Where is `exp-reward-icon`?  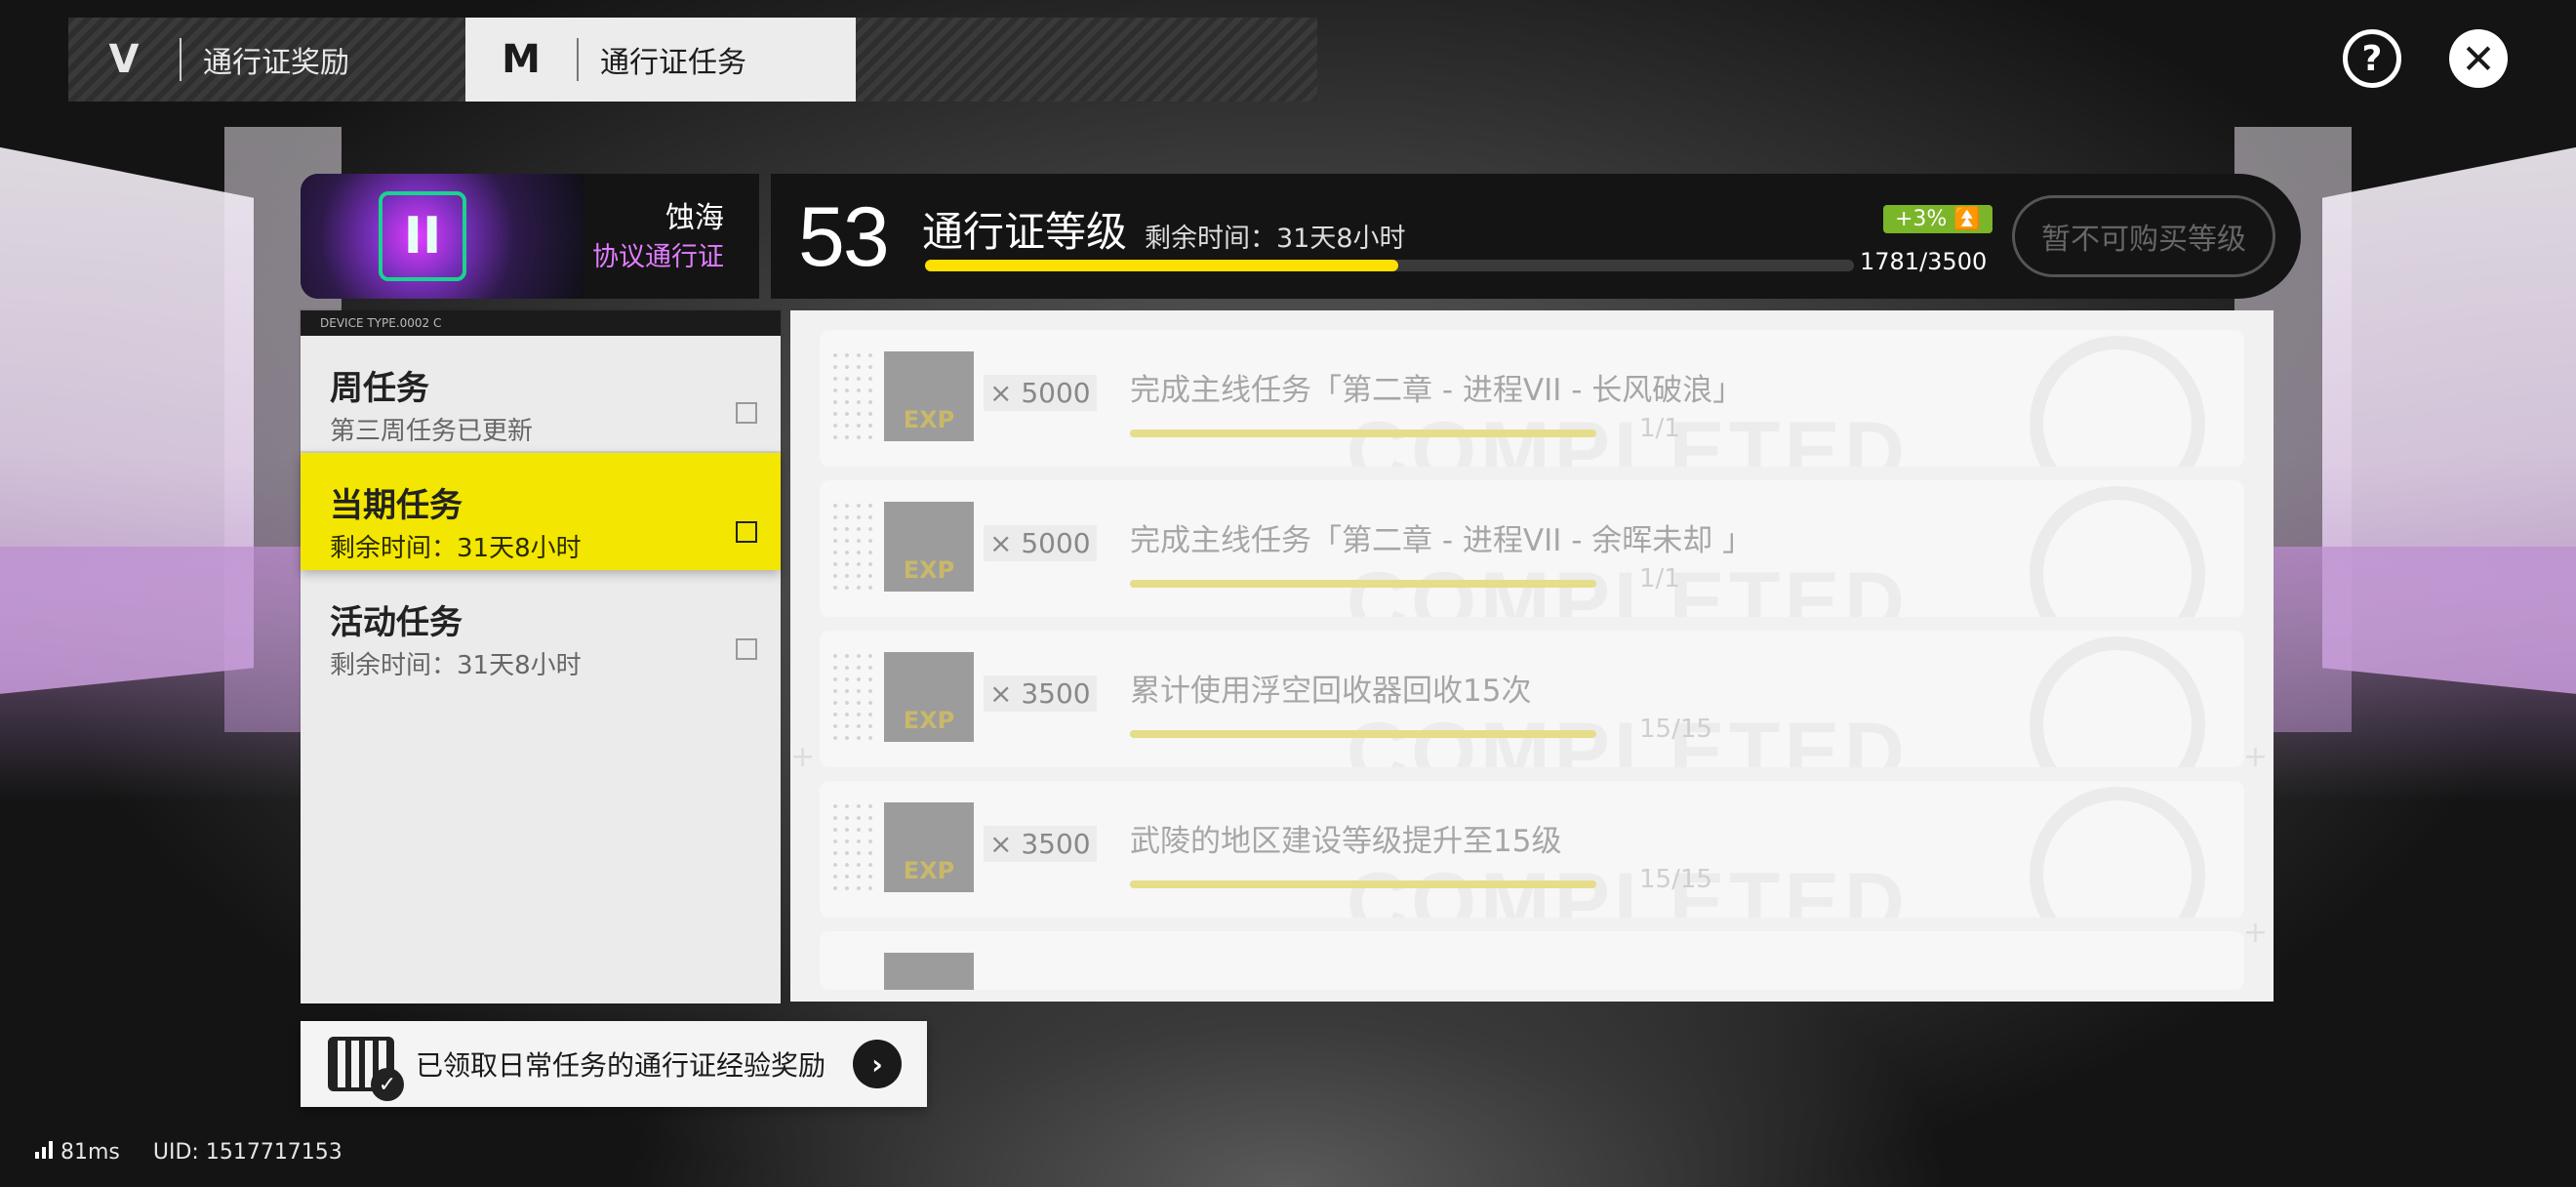
exp-reward-icon is located at coordinates (929, 971).